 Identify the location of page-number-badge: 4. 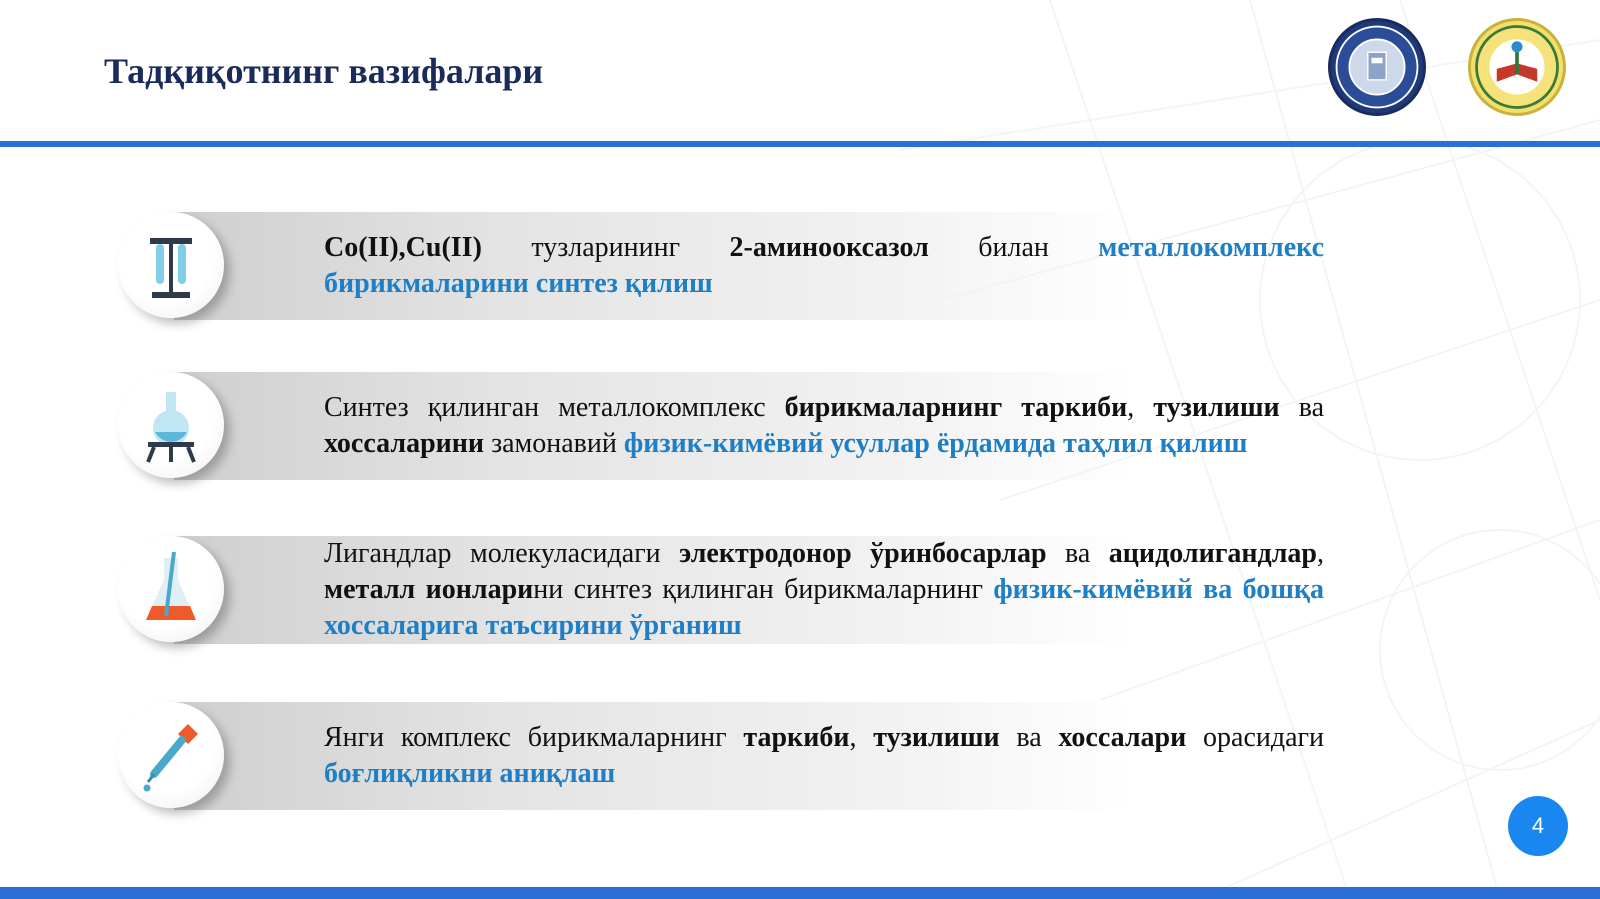
(1538, 826).